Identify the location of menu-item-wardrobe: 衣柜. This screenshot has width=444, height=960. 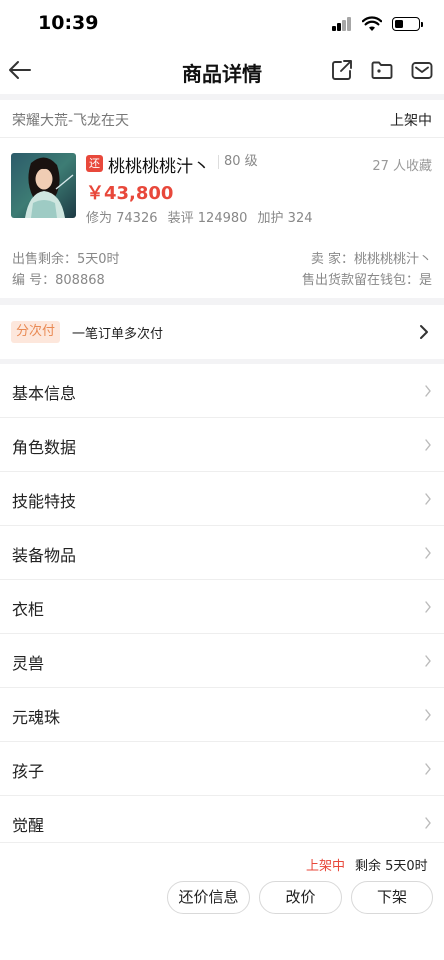
(222, 607).